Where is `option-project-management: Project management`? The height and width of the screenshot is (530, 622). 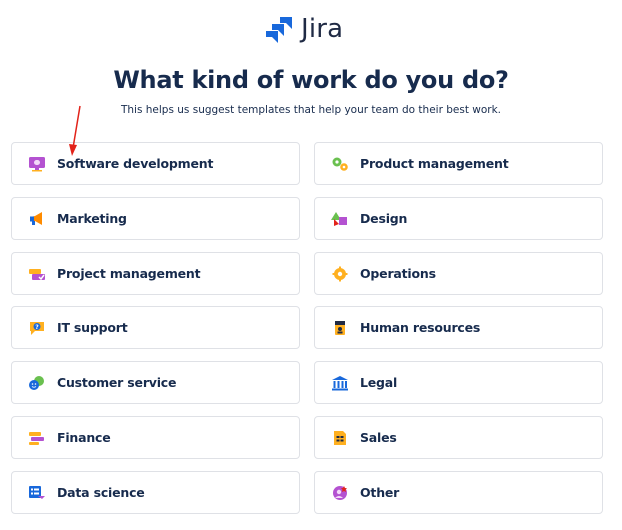 option-project-management: Project management is located at coordinates (155, 273).